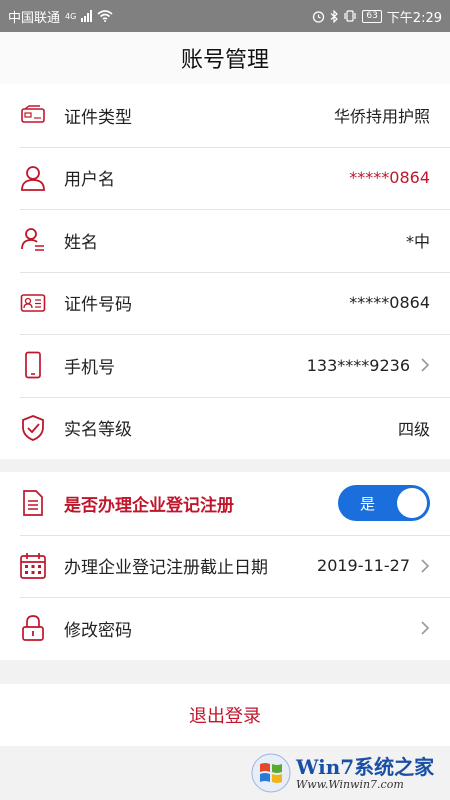  Describe the element at coordinates (33, 503) in the screenshot. I see `document-icon` at that location.